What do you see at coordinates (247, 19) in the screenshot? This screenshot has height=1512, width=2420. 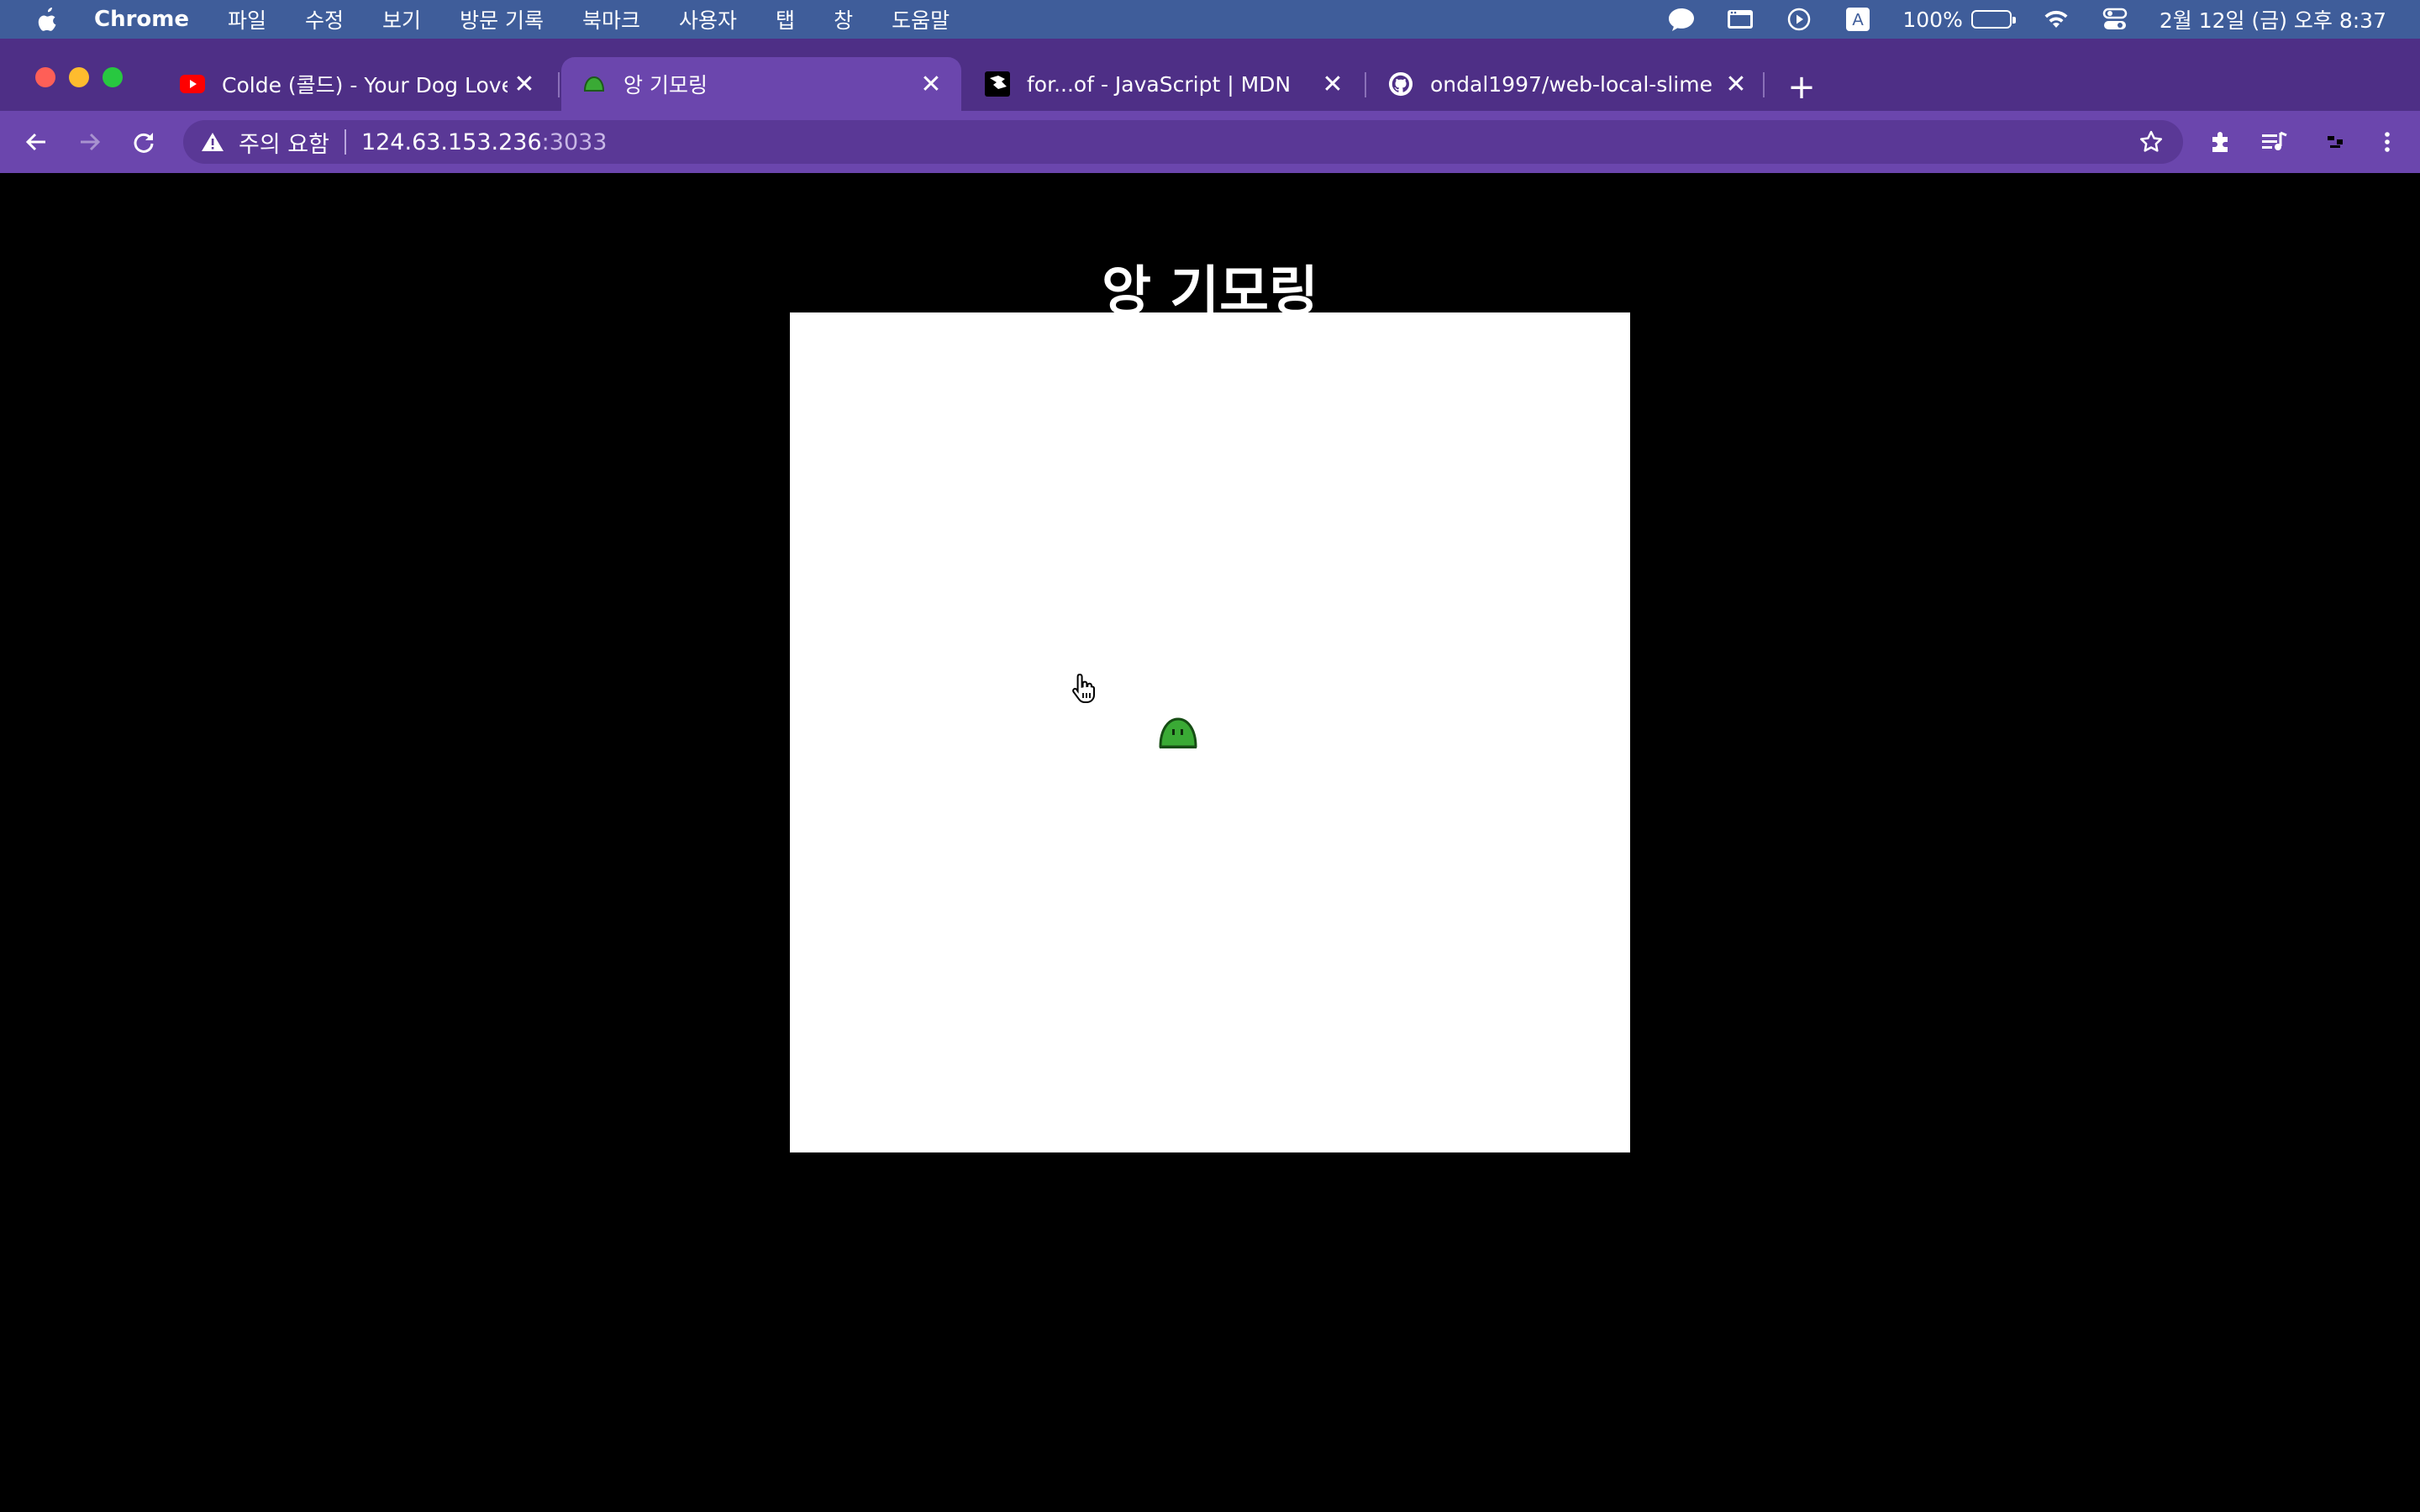 I see `menu-file: 파일` at bounding box center [247, 19].